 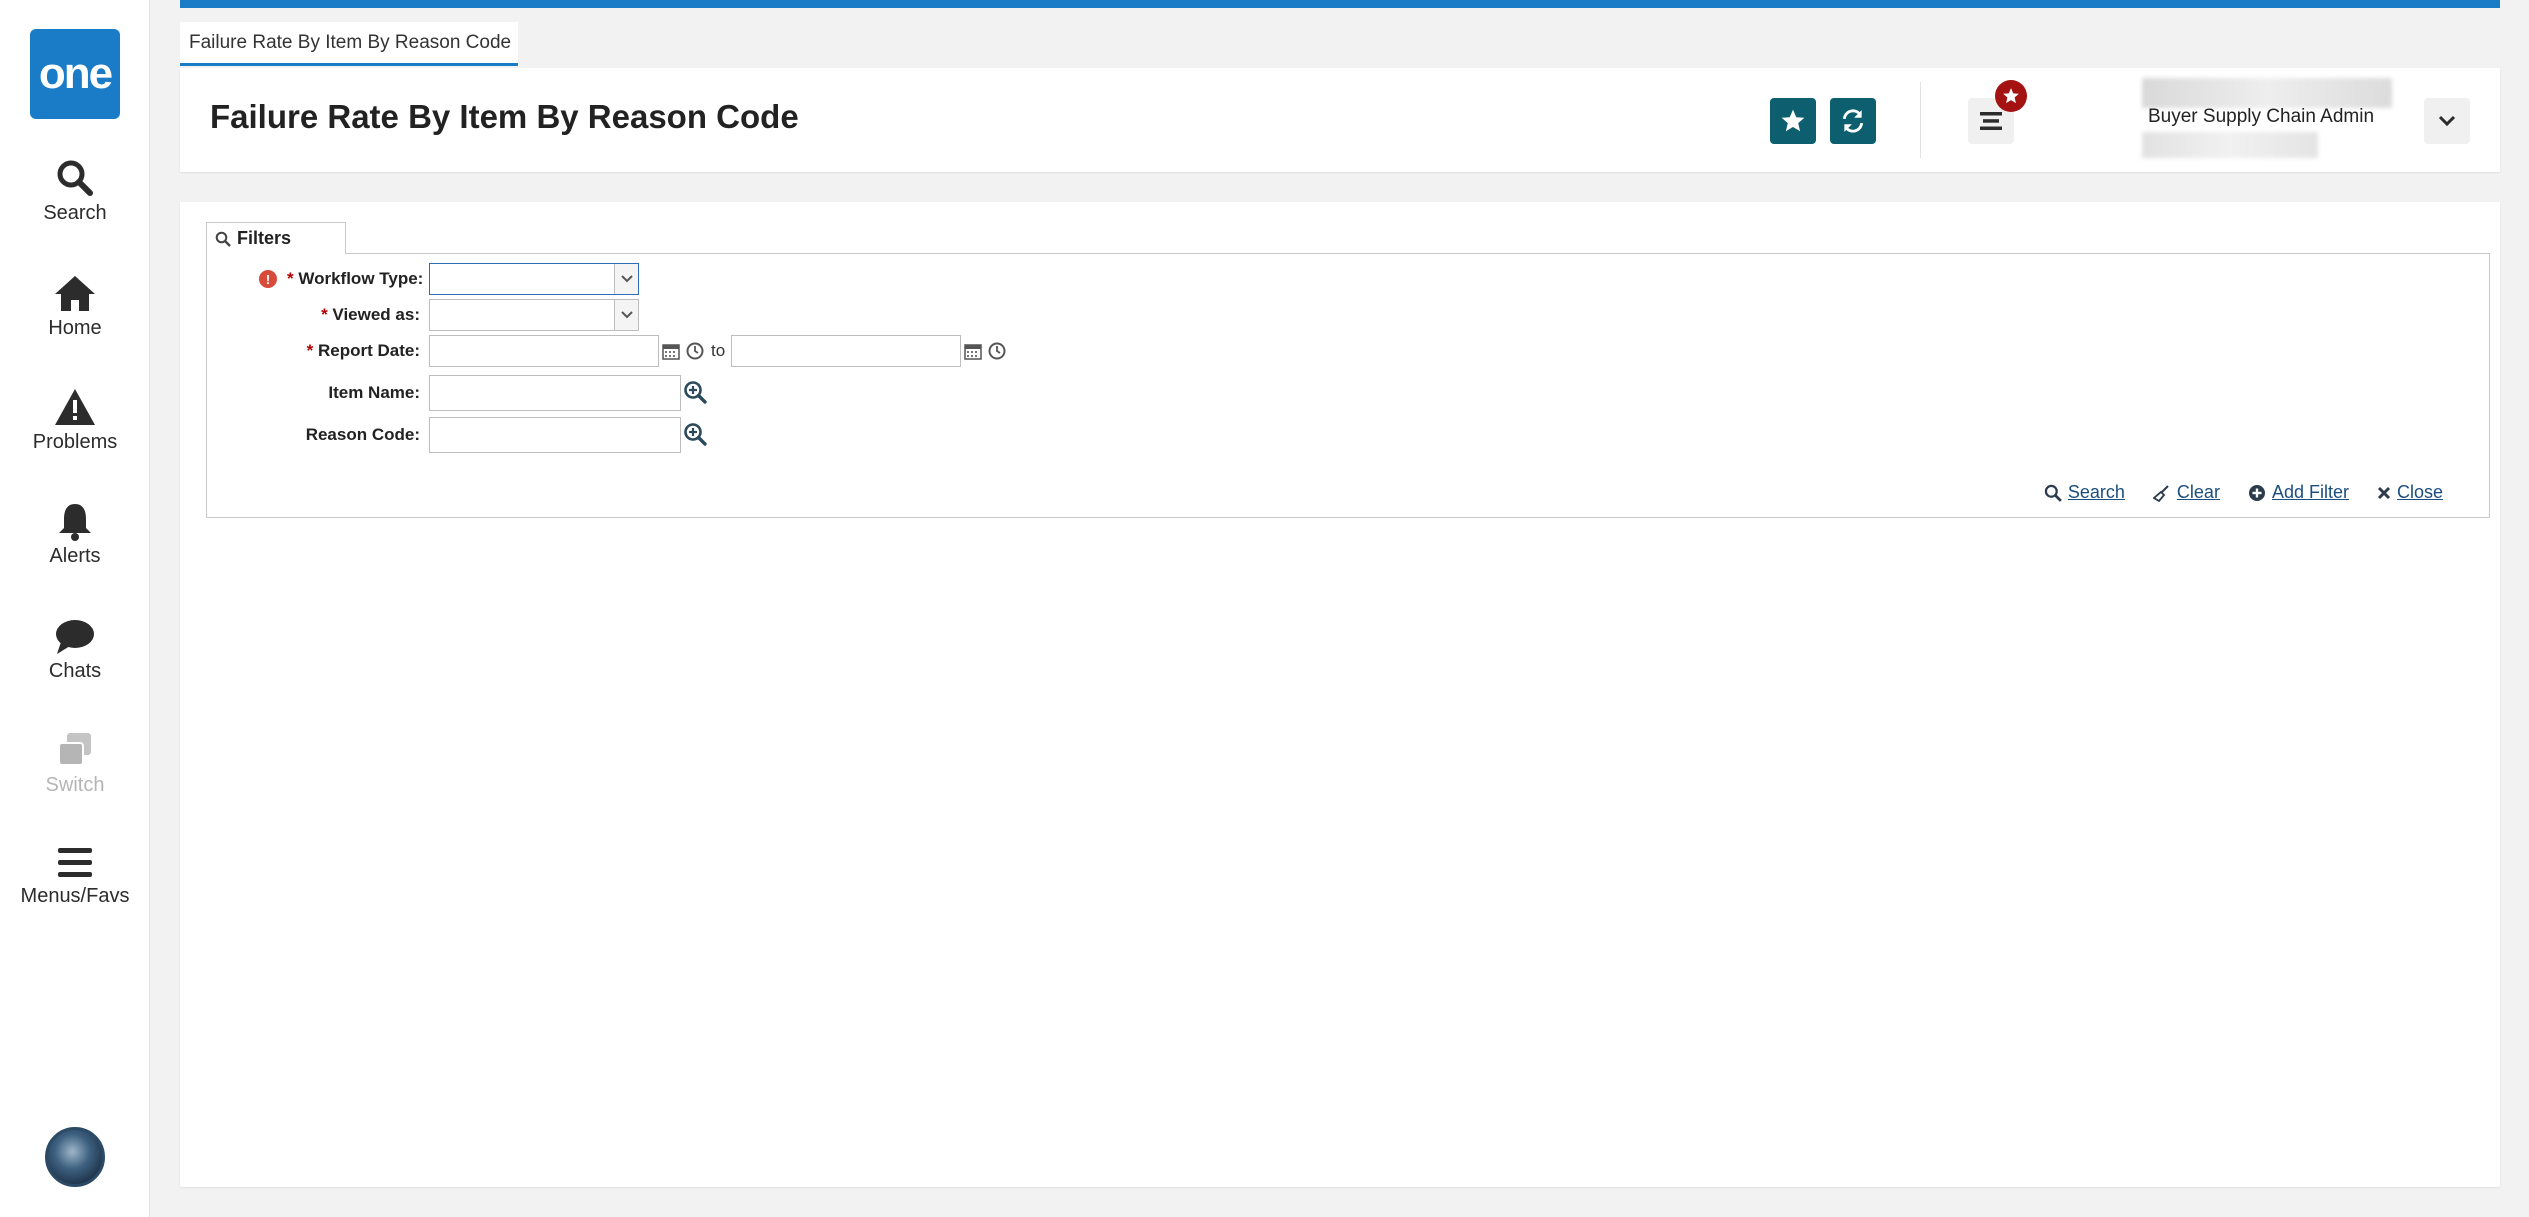 I want to click on viewed-as-select, so click(x=534, y=315).